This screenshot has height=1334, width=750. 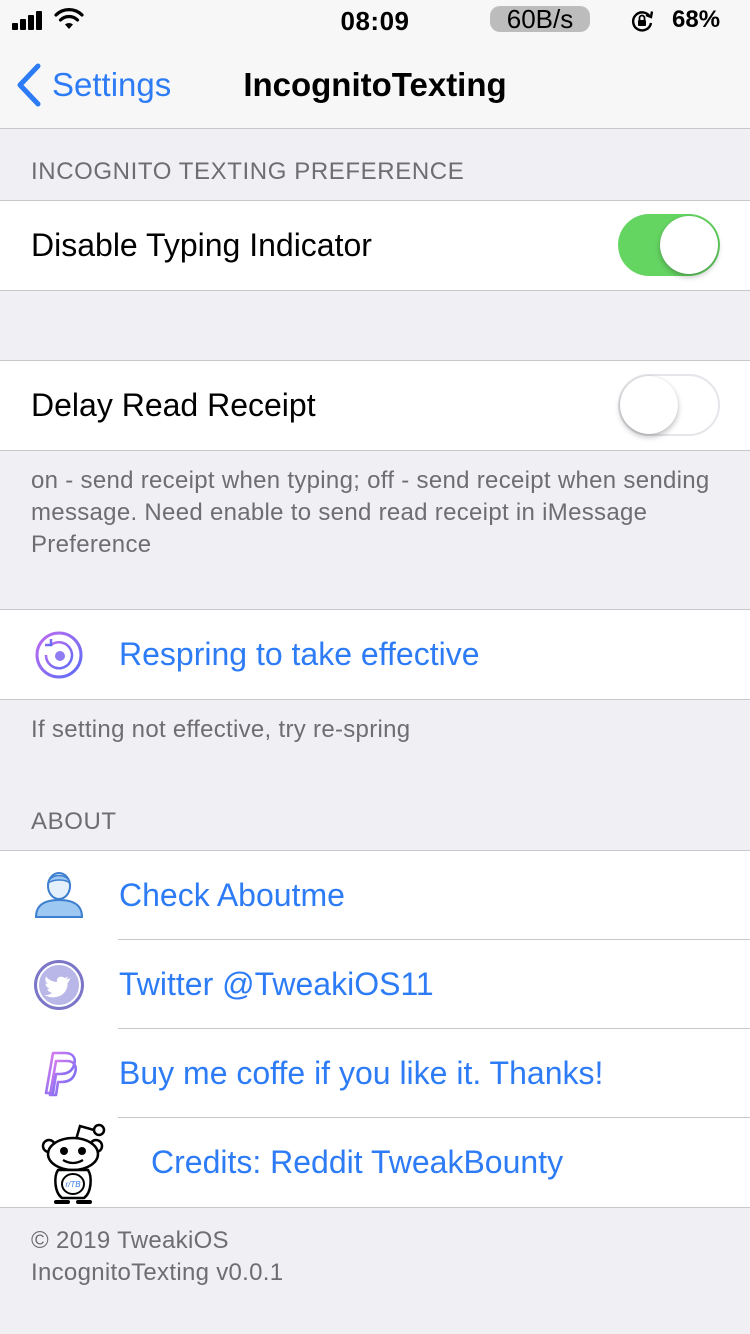 I want to click on orientation-lock-icon, so click(x=642, y=21).